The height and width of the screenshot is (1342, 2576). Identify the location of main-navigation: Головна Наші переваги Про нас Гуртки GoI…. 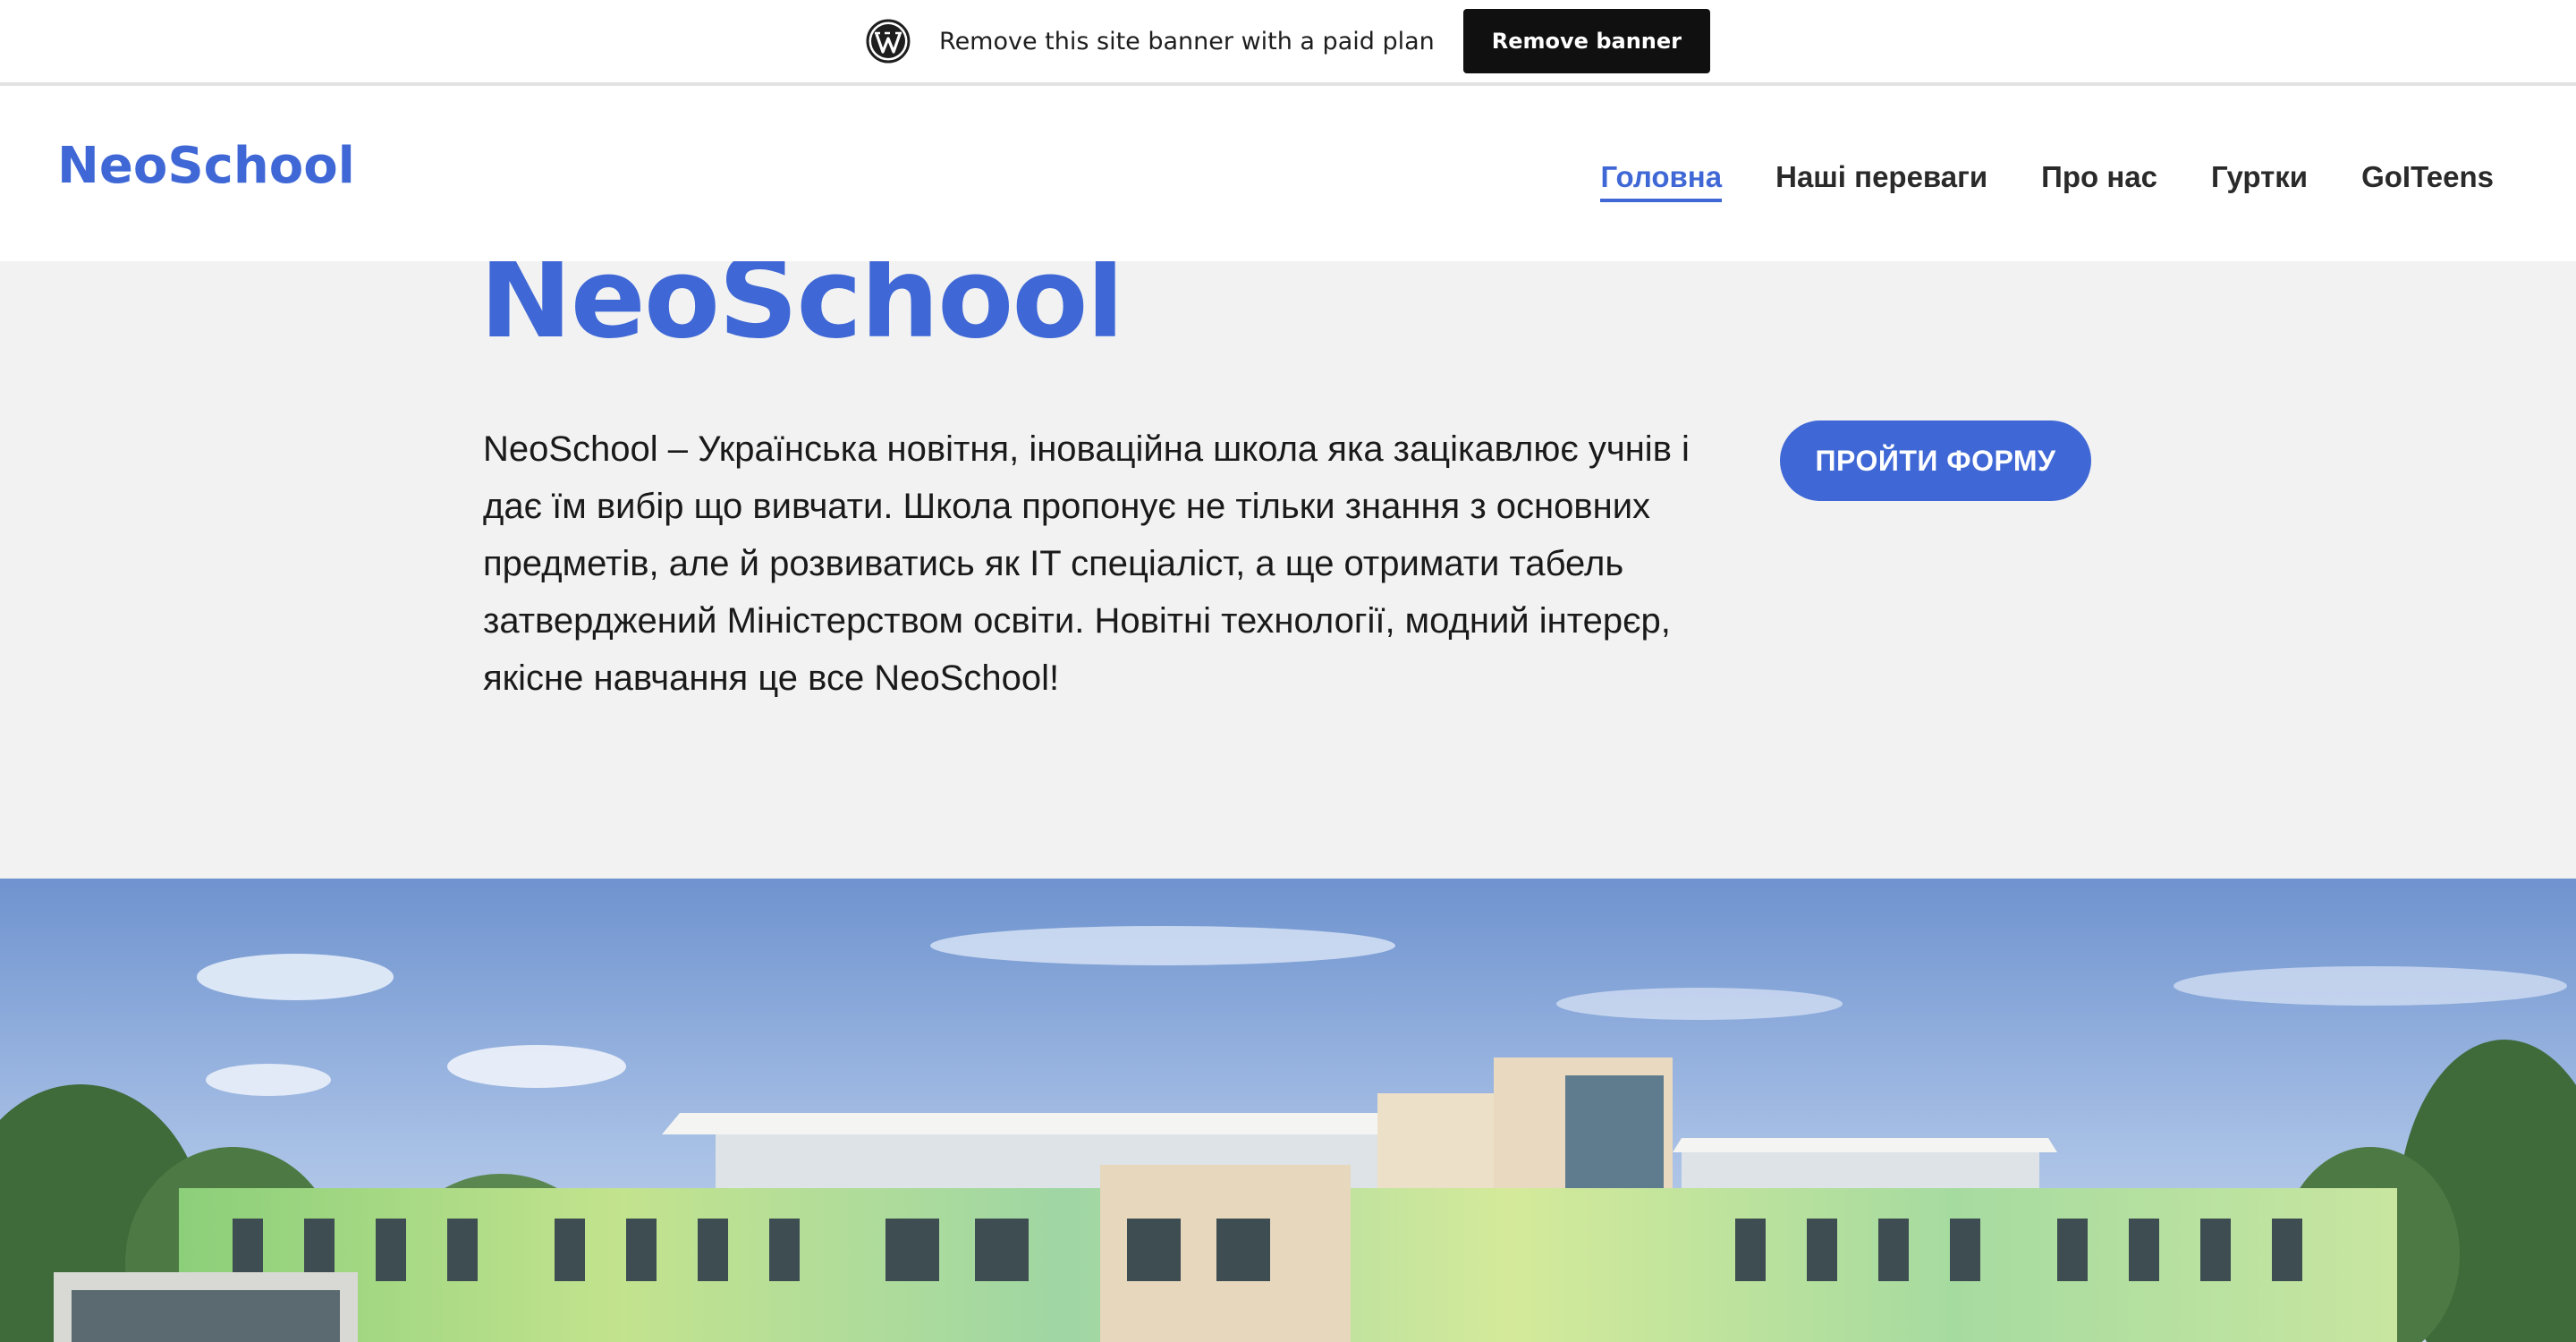
(2047, 181).